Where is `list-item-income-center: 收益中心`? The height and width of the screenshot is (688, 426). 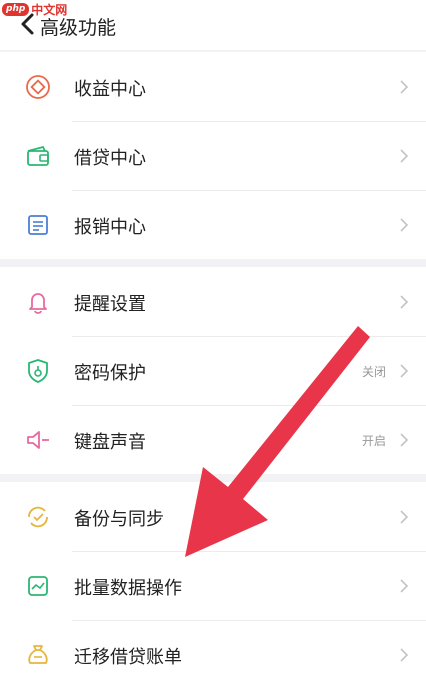
list-item-income-center: 收益中心 is located at coordinates (213, 86).